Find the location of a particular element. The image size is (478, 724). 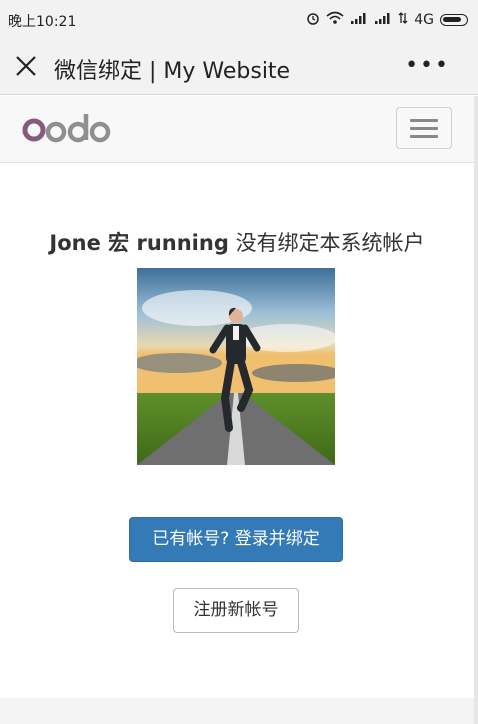

wechat-nav-bar: 微信绑定 | My Website ••• is located at coordinates (239, 67).